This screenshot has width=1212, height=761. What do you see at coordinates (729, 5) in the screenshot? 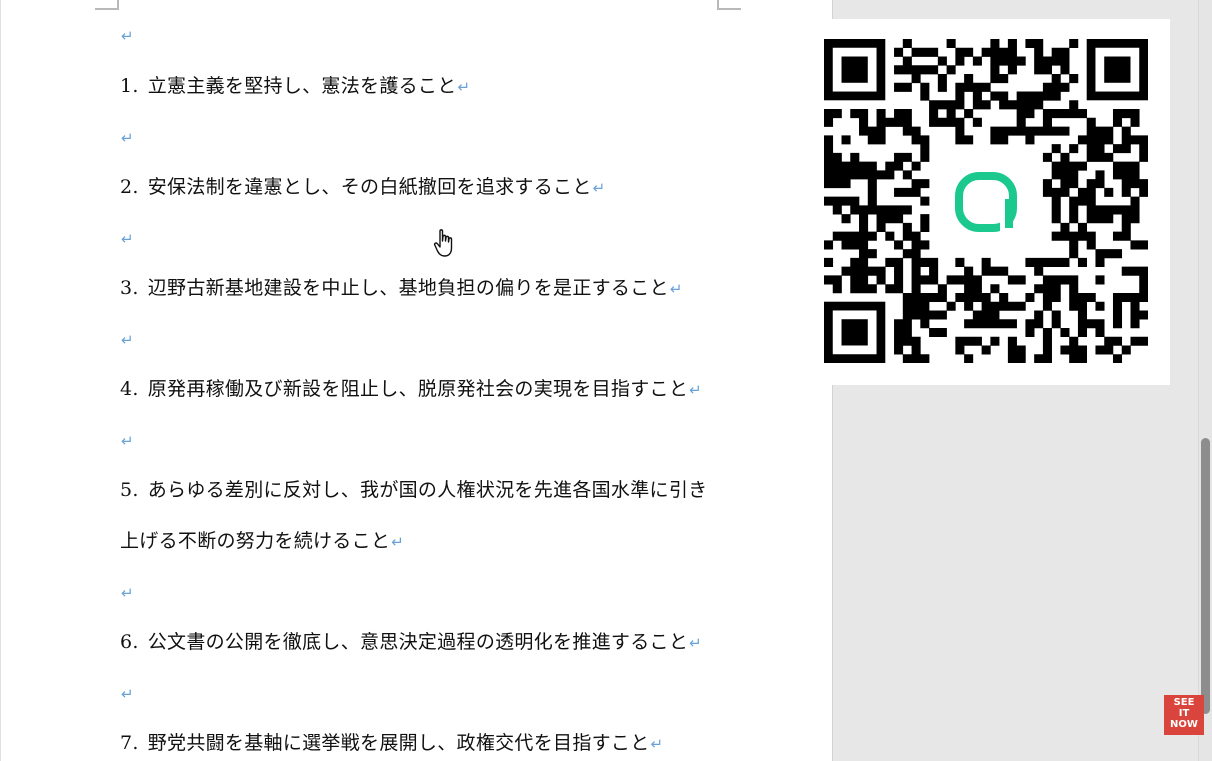
I see `page-corner-mark-right` at bounding box center [729, 5].